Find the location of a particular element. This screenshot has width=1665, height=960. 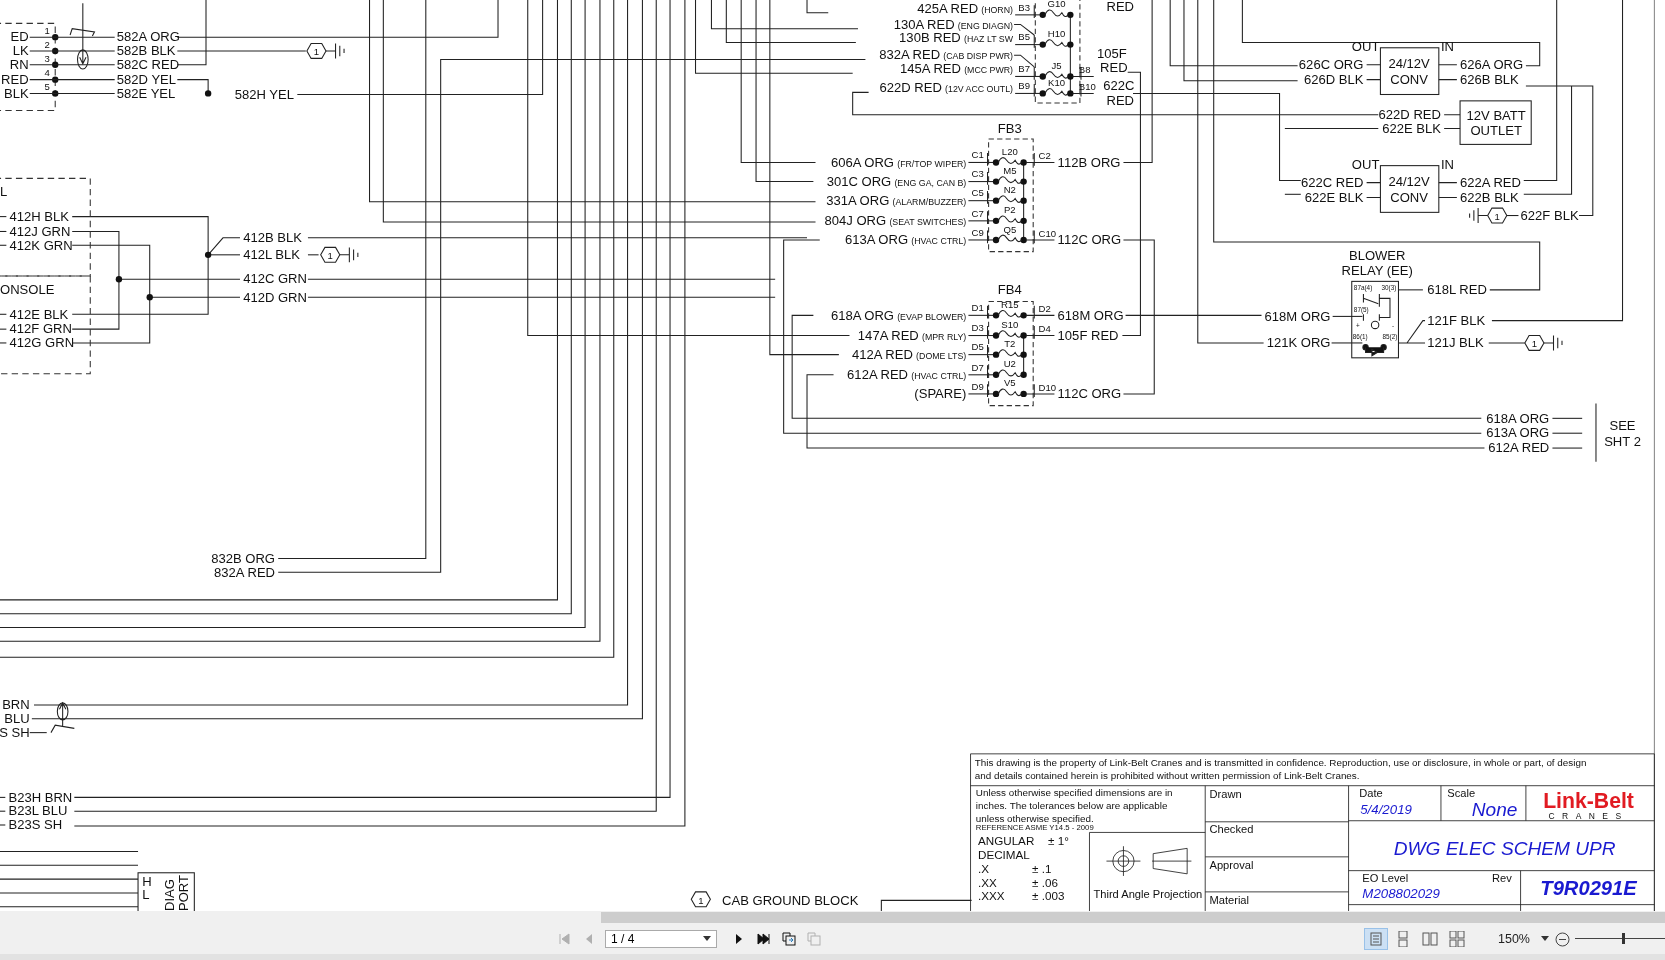

pin-label: C9 is located at coordinates (977, 232).